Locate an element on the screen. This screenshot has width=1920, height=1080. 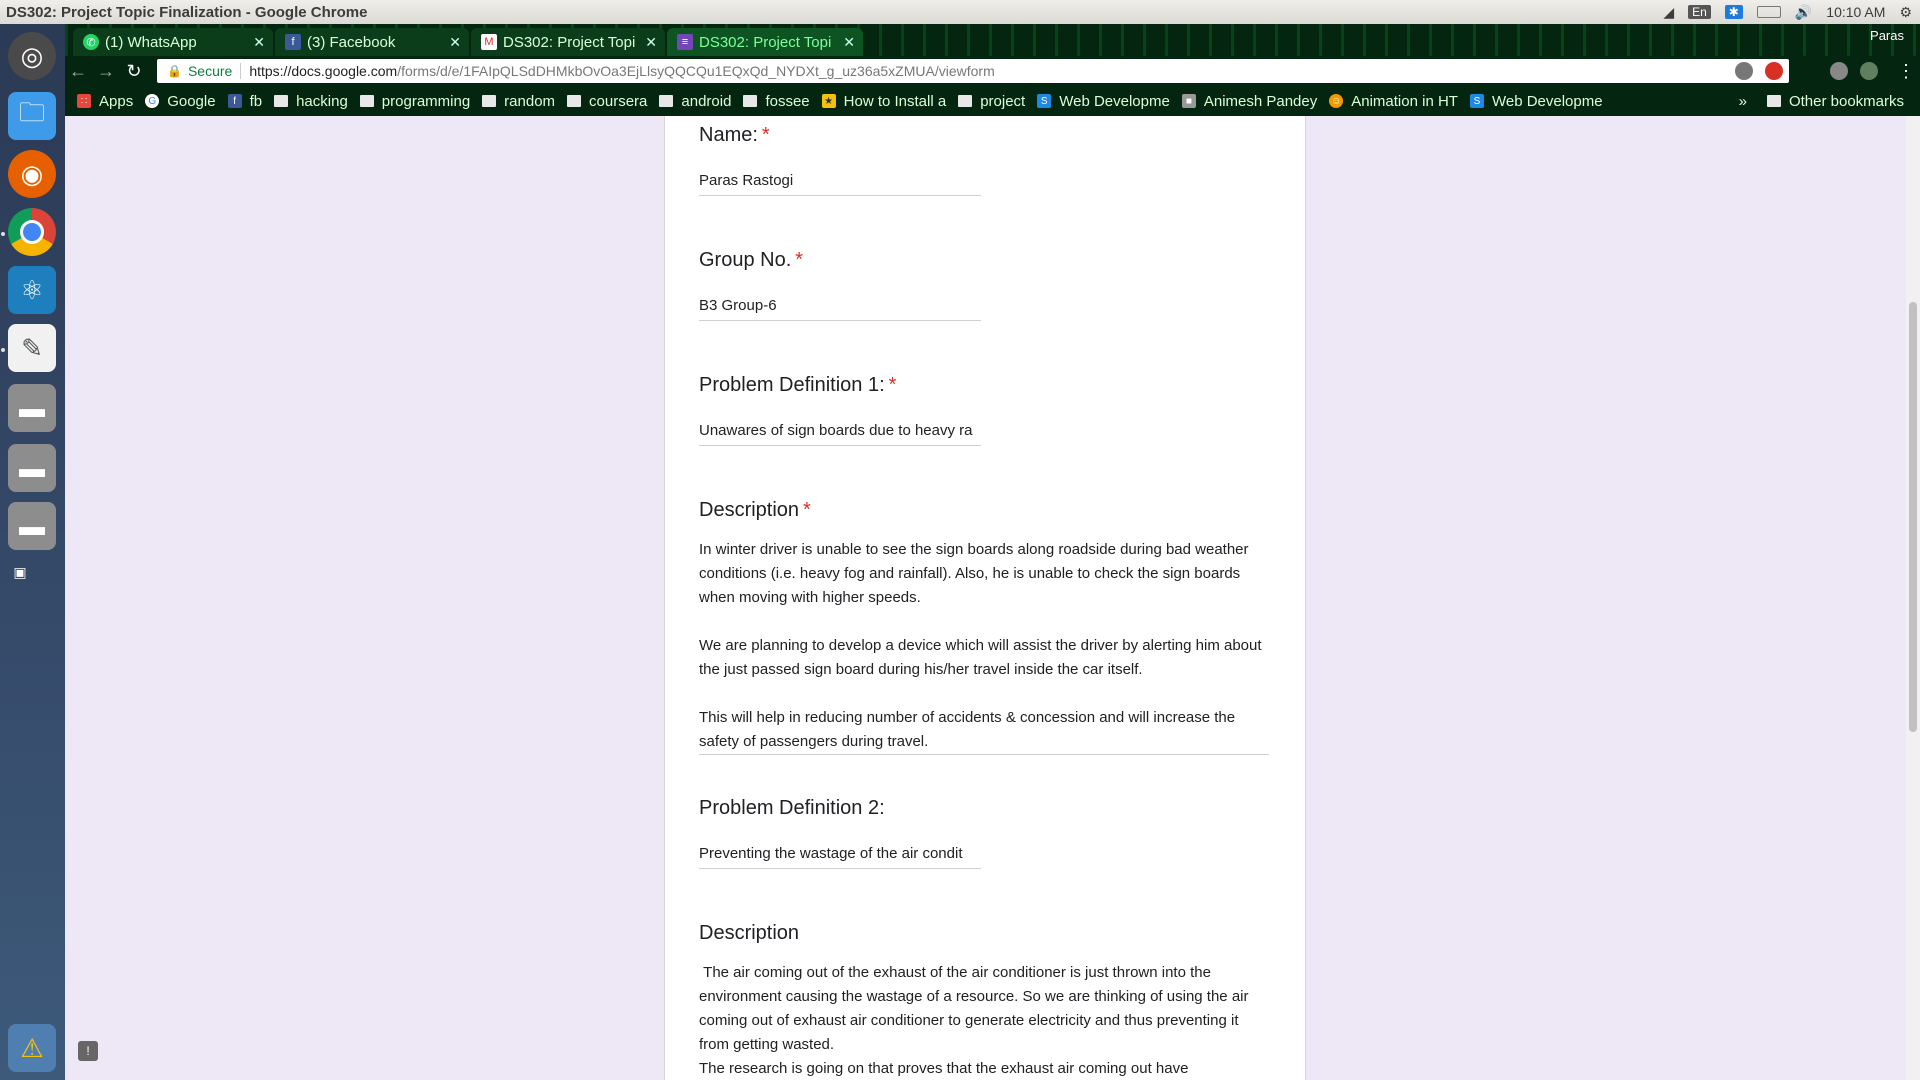
back-arrow-icon: ← is located at coordinates (78, 71).